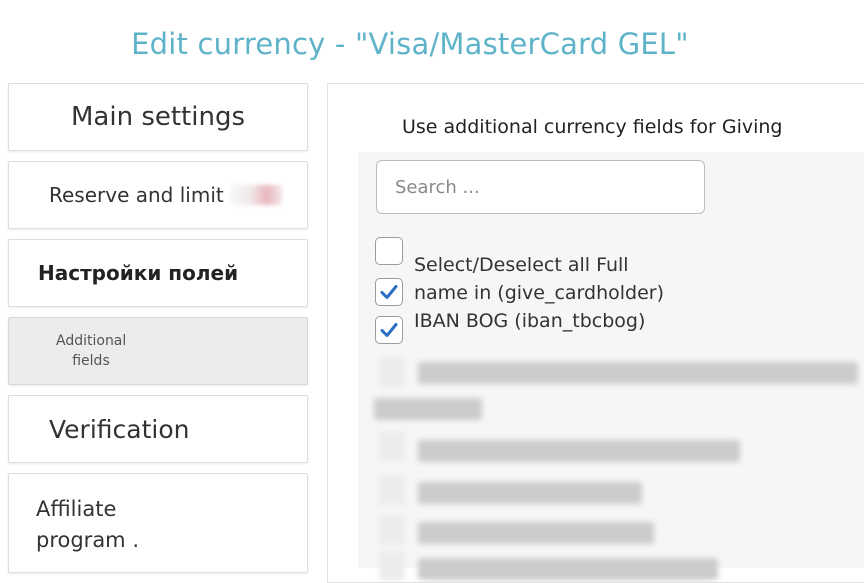 The image size is (864, 583). I want to click on field-label-iban: IBAN BOG (iban_tbcbog), so click(530, 321).